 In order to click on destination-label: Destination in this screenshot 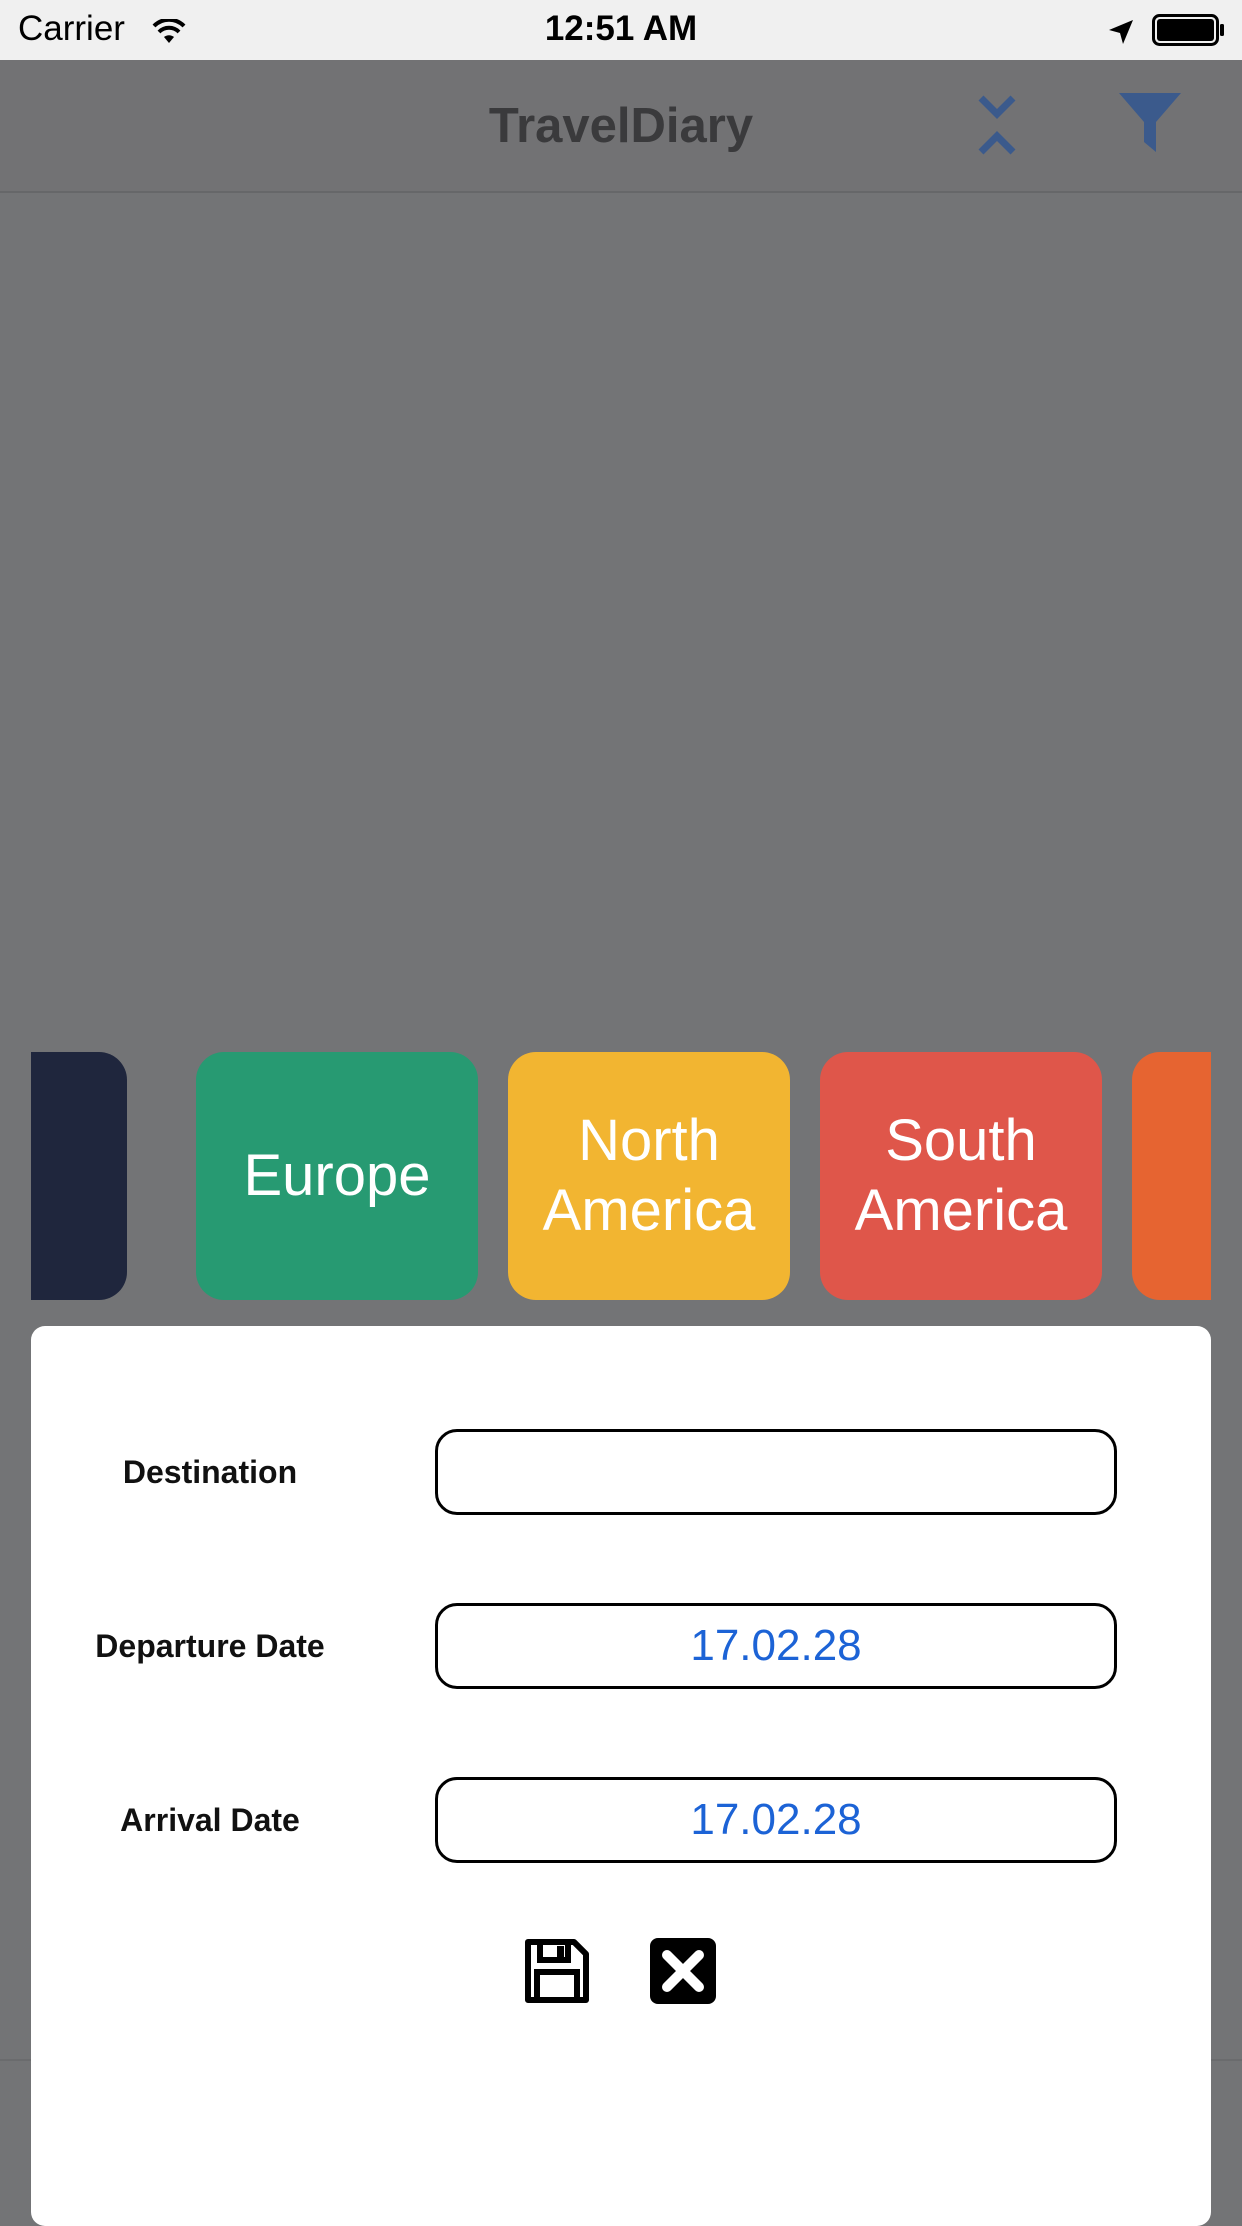, I will do `click(210, 1472)`.